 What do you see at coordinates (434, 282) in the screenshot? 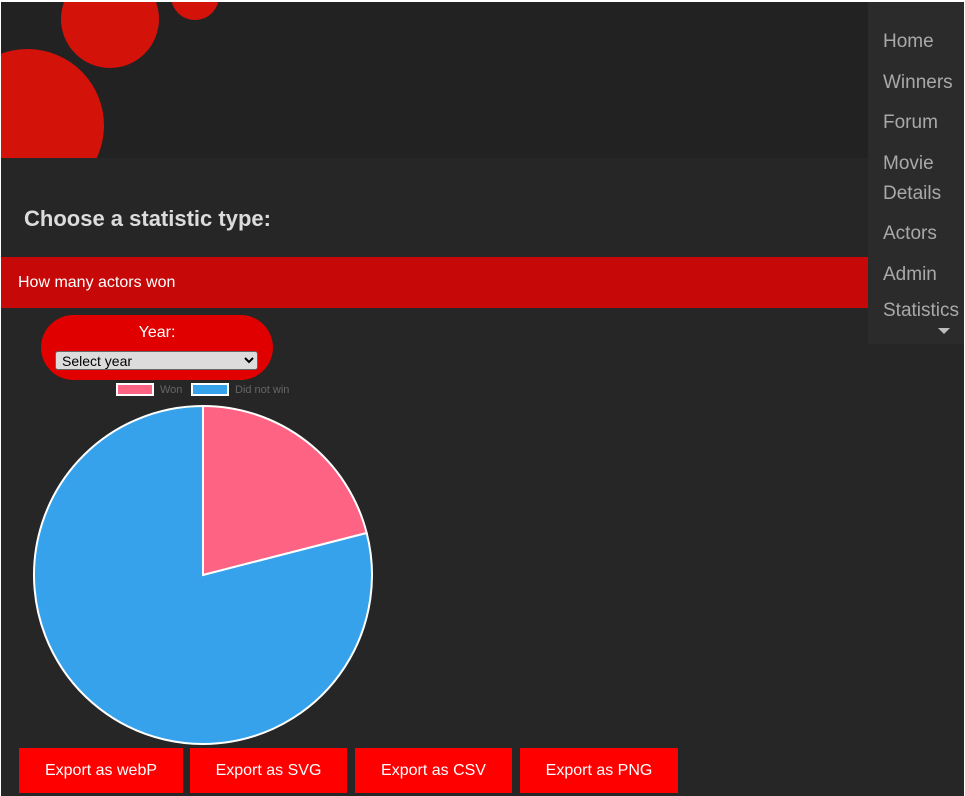
I see `stat-type-option: How many actors won` at bounding box center [434, 282].